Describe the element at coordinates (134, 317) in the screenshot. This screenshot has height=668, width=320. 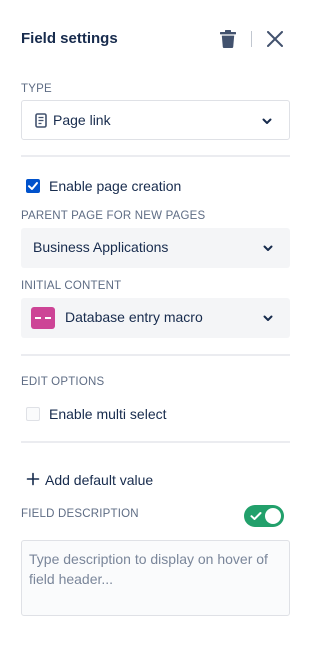
I see `initial-content-select-value: Database entry macro` at that location.